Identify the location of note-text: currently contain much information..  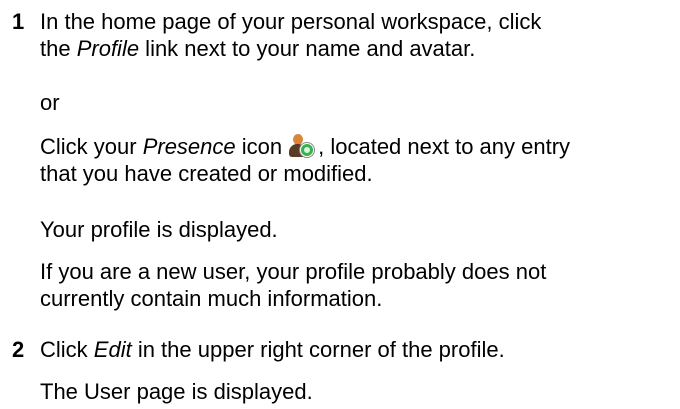
(211, 298).